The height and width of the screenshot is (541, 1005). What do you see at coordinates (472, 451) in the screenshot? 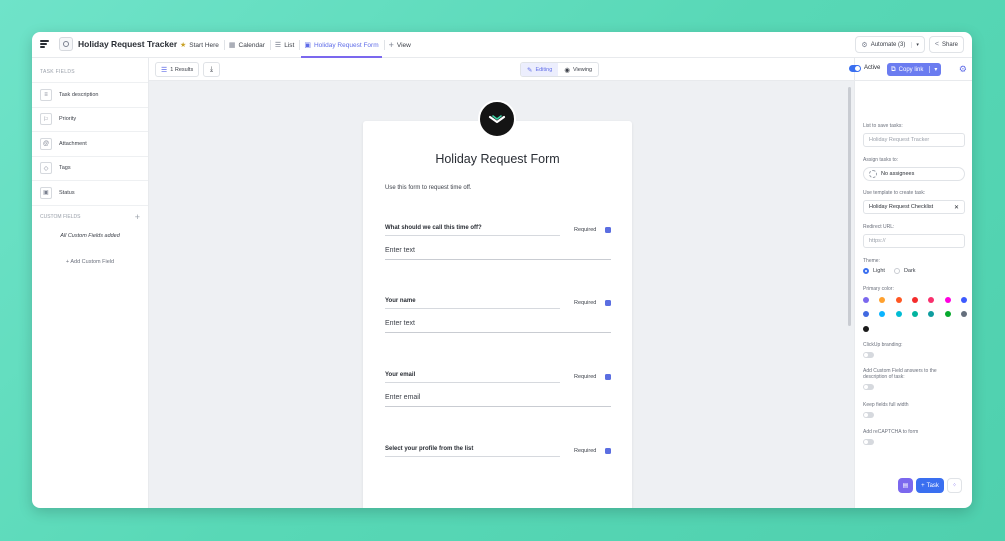
I see `field-label: Select your profile from the list` at bounding box center [472, 451].